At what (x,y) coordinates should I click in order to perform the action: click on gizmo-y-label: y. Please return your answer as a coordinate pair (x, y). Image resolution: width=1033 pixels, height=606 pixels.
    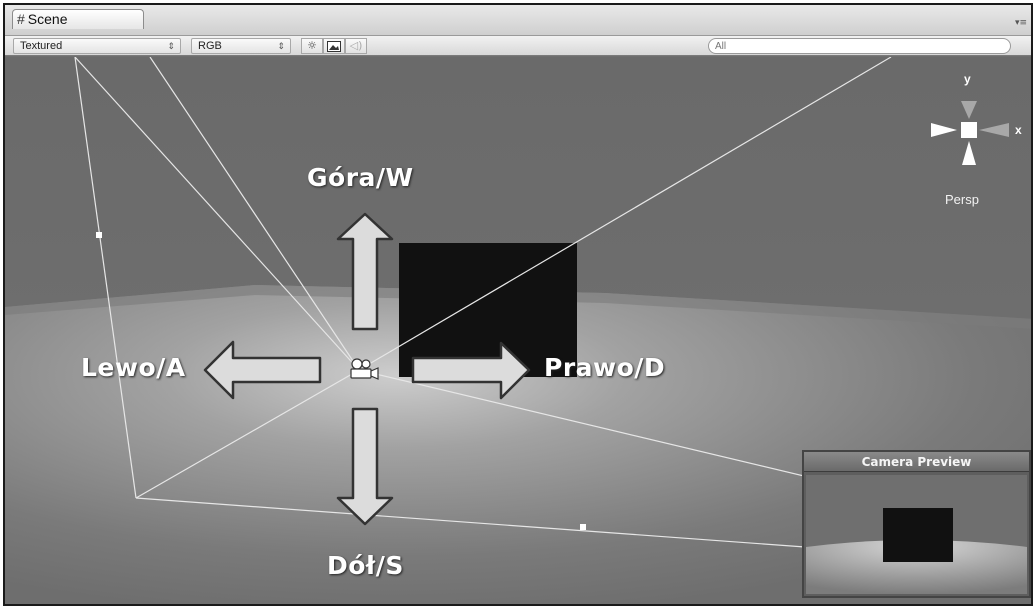
    Looking at the image, I should click on (967, 79).